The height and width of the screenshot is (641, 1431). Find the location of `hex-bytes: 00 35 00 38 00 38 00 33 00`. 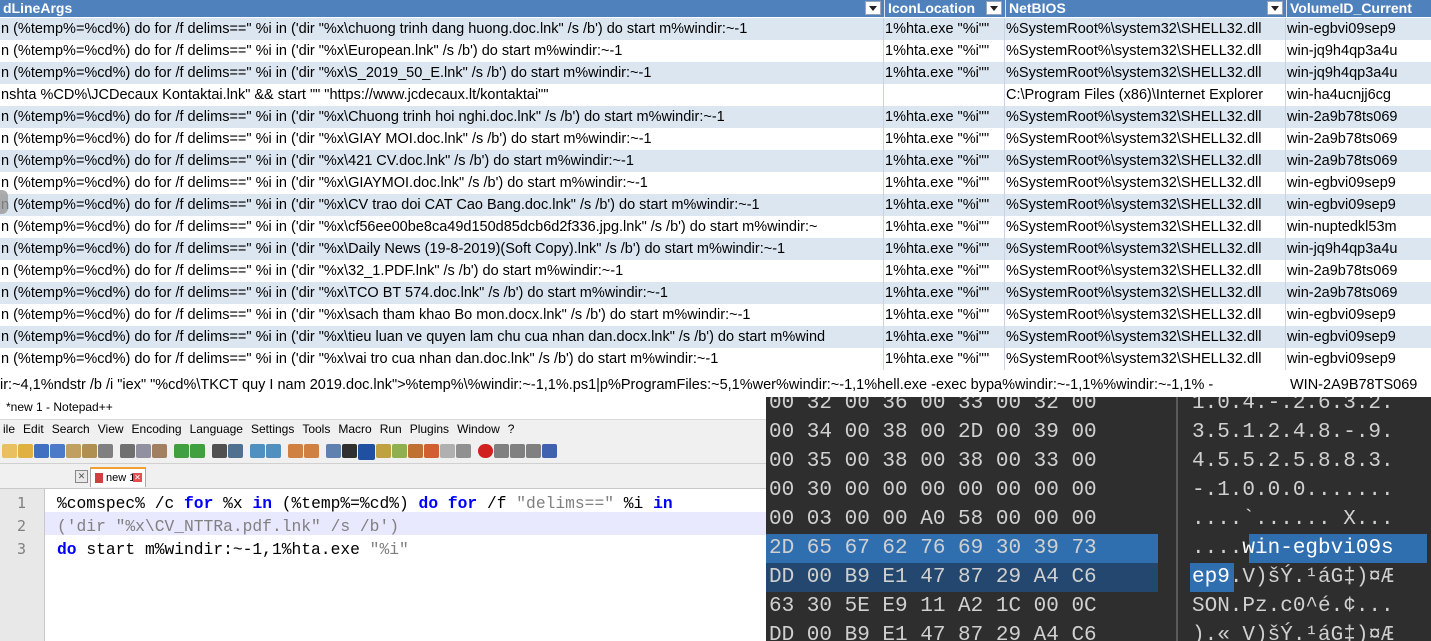

hex-bytes: 00 35 00 38 00 38 00 33 00 is located at coordinates (933, 461).